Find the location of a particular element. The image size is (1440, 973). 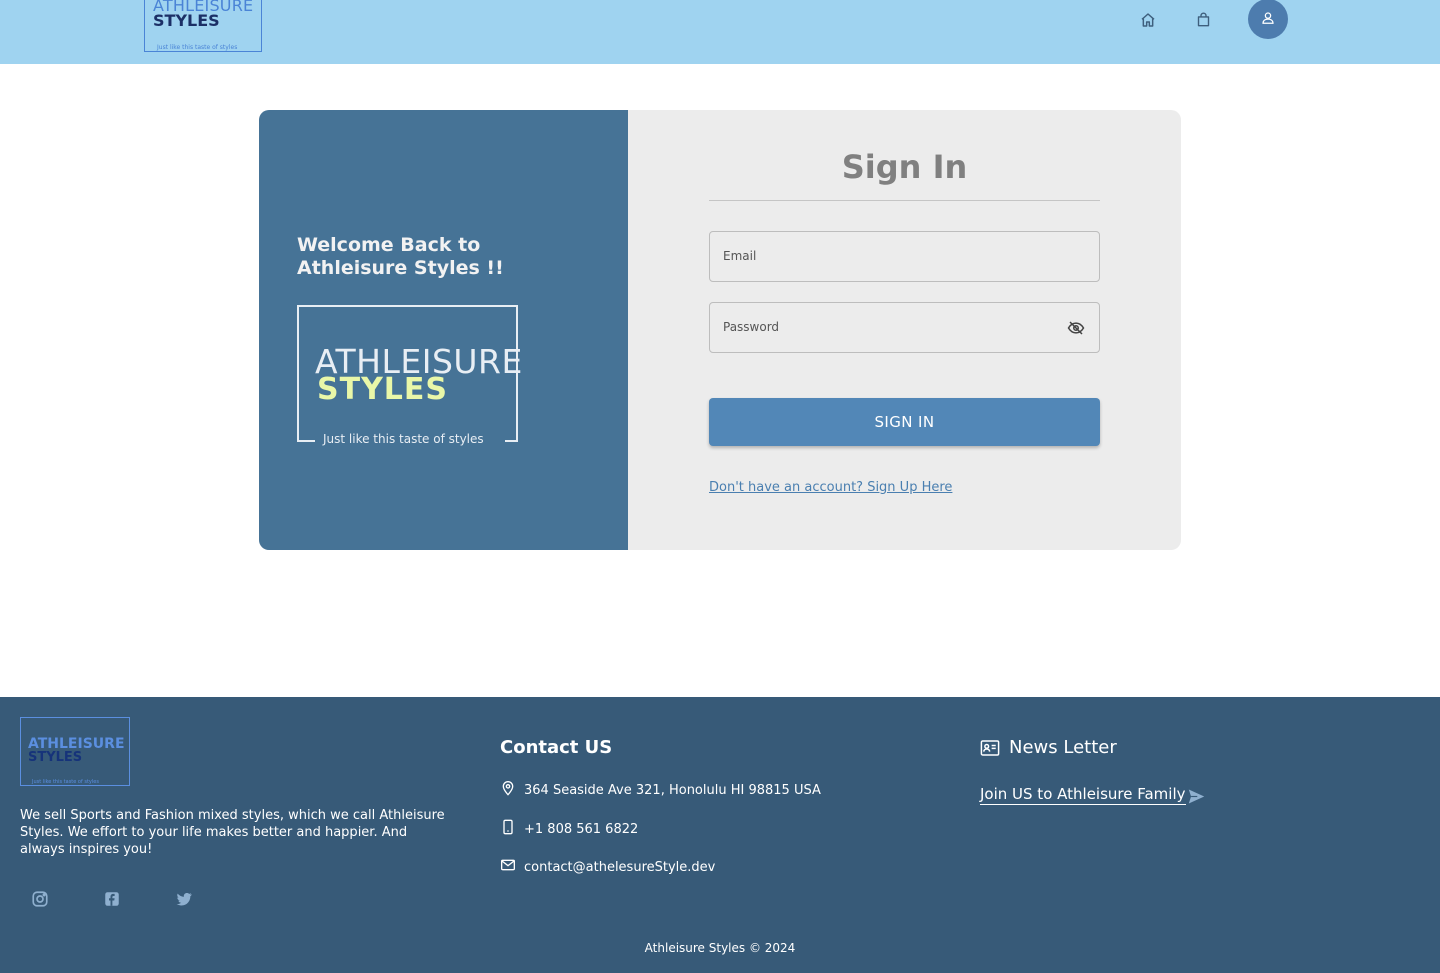

twitter-icon is located at coordinates (184, 899).